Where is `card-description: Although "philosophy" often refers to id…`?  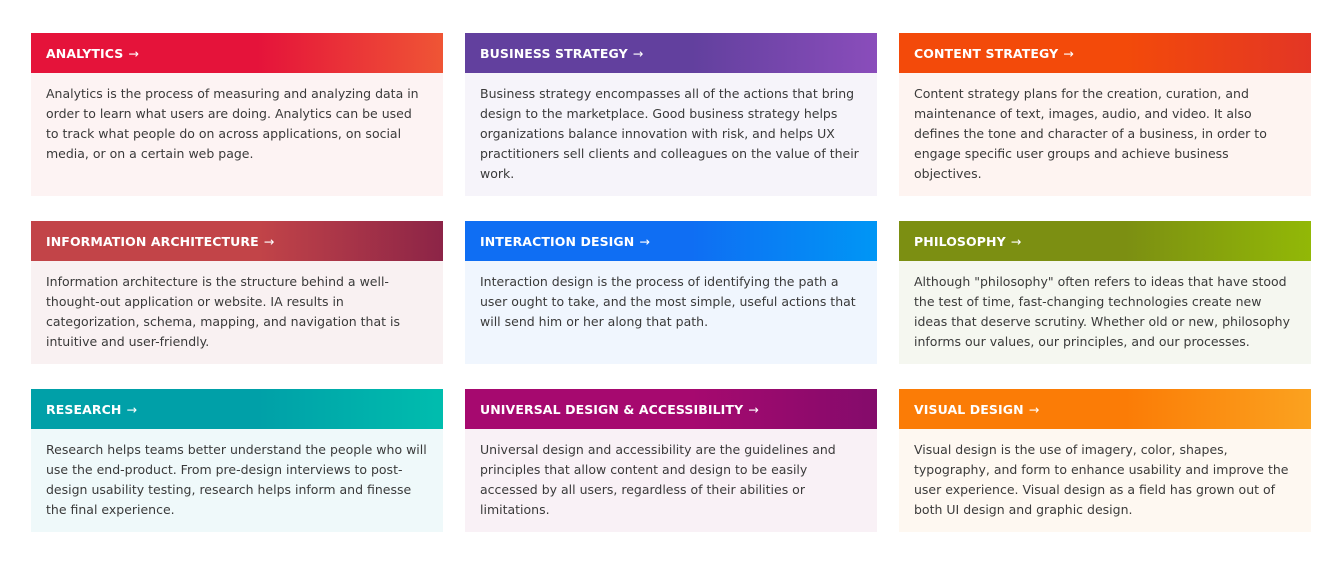
card-description: Although "philosophy" often refers to id… is located at coordinates (1105, 312).